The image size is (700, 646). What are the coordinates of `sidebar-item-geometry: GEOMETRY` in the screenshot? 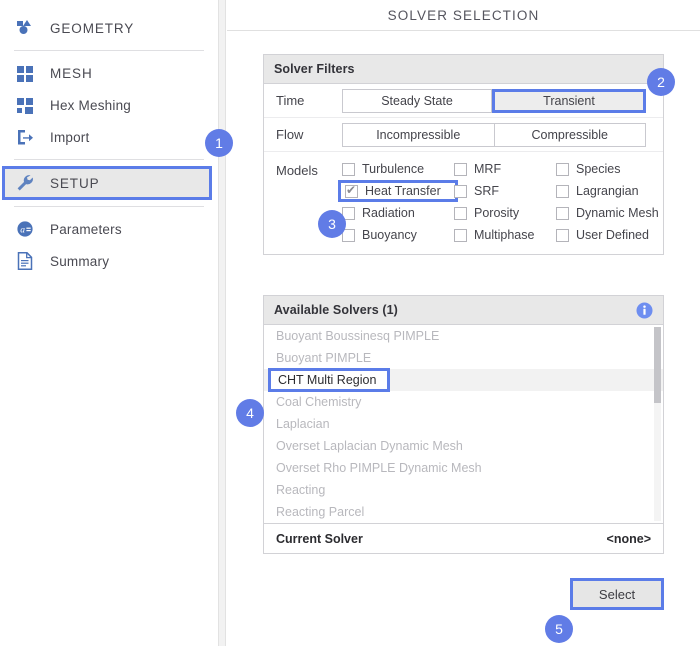 It's located at (109, 28).